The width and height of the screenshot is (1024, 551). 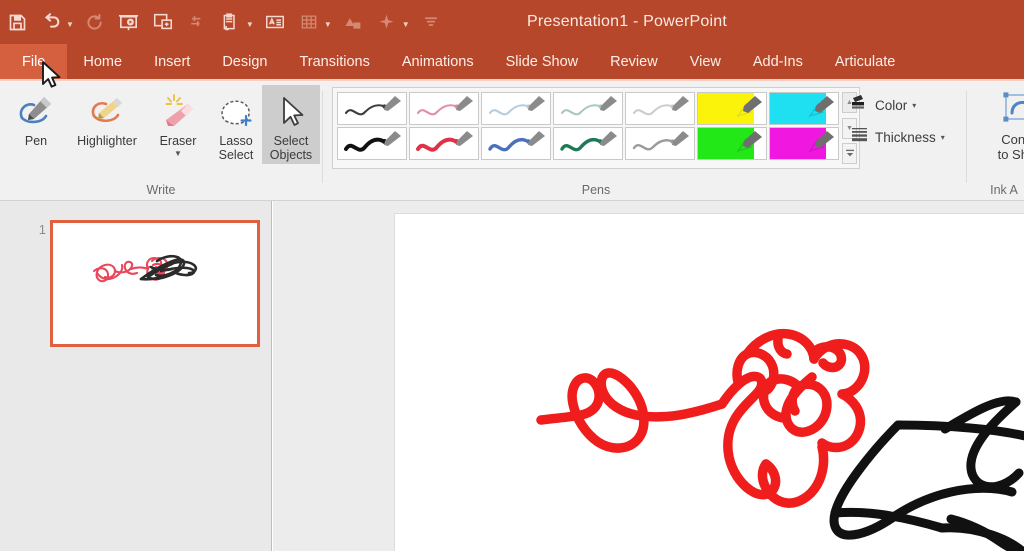 I want to click on arrow-pointer-icon, so click(x=291, y=112).